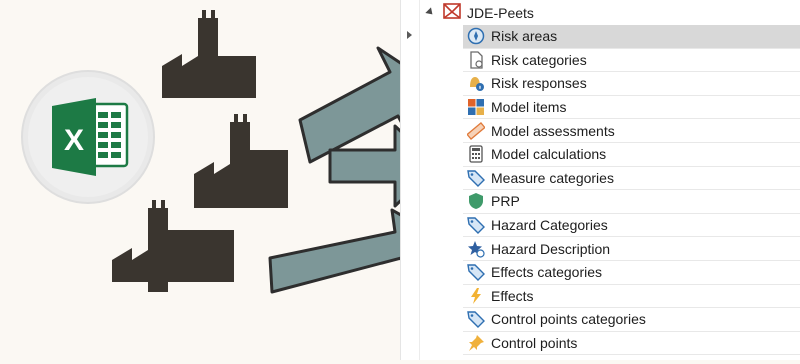 The image size is (800, 364). Describe the element at coordinates (529, 107) in the screenshot. I see `tree-item-label: Model items` at that location.